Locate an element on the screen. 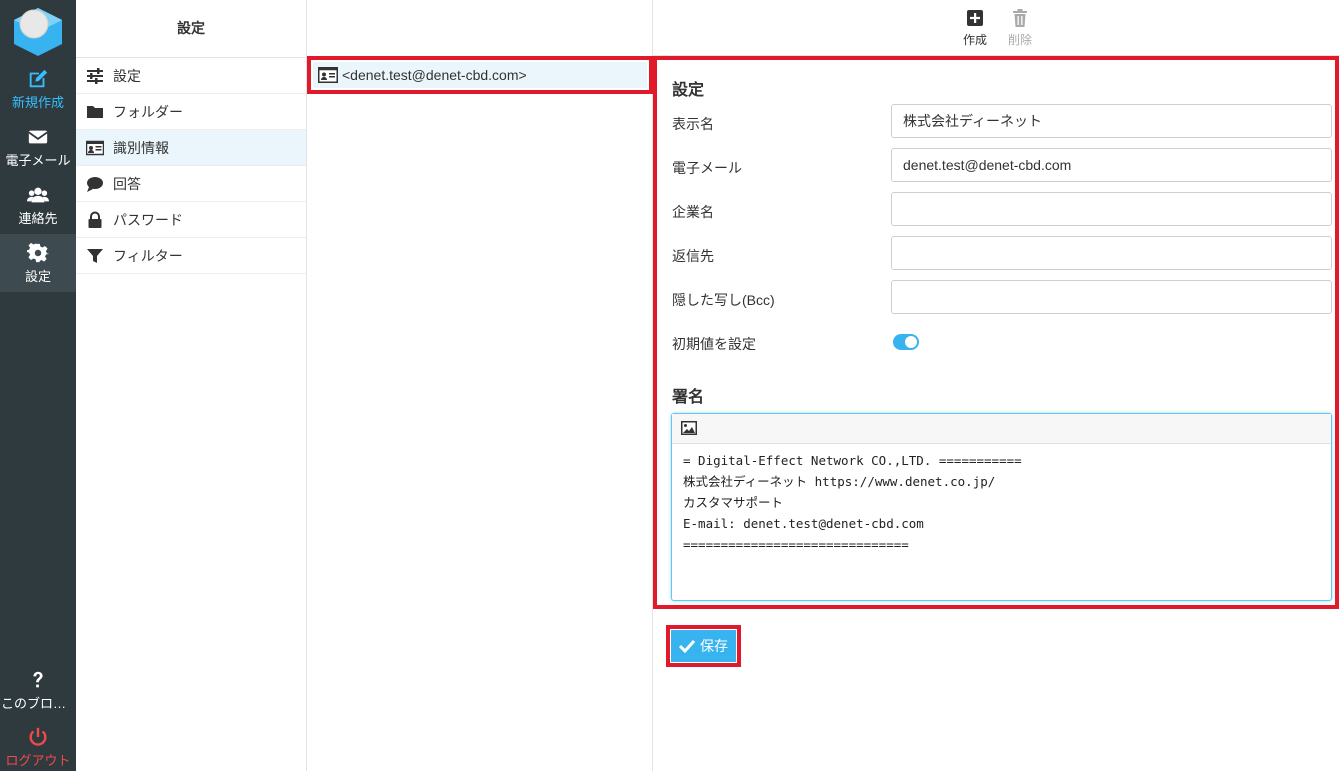 This screenshot has width=1340, height=771. app-logo is located at coordinates (38, 32).